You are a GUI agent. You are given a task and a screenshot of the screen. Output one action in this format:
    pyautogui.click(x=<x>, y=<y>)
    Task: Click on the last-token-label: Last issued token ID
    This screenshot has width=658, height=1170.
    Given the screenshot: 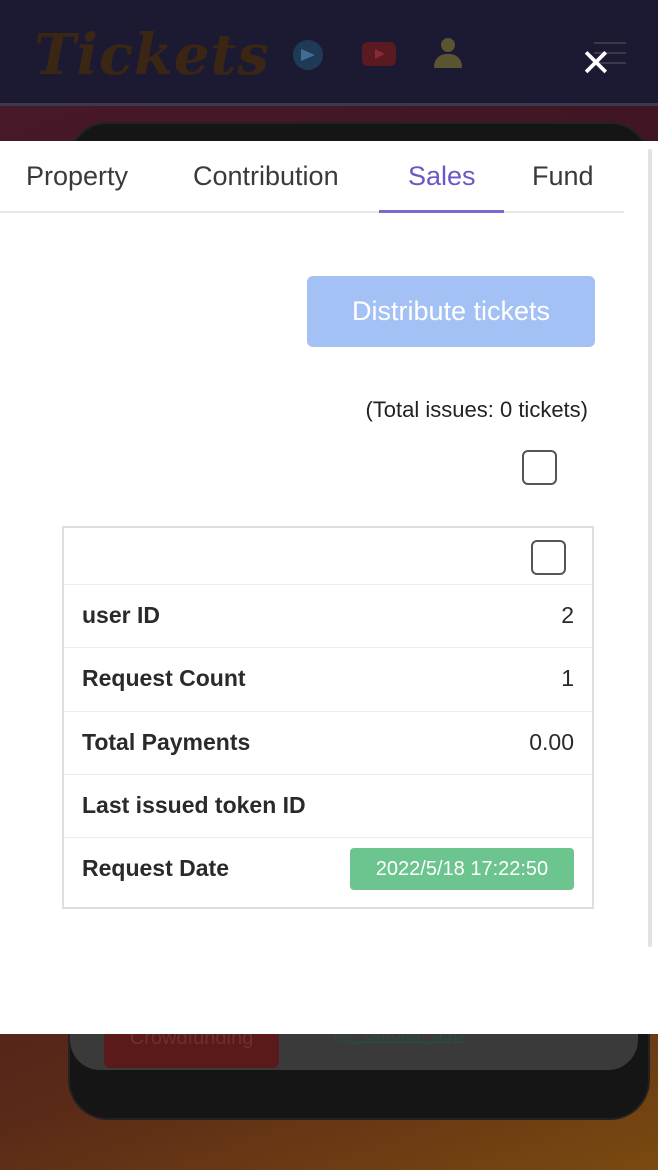 What is the action you would take?
    pyautogui.click(x=194, y=805)
    